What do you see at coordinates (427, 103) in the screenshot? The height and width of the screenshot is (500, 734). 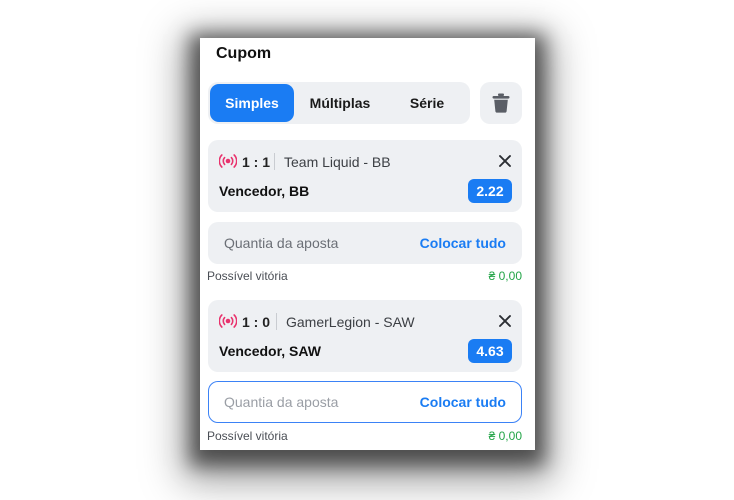 I see `tab-serie: Série` at bounding box center [427, 103].